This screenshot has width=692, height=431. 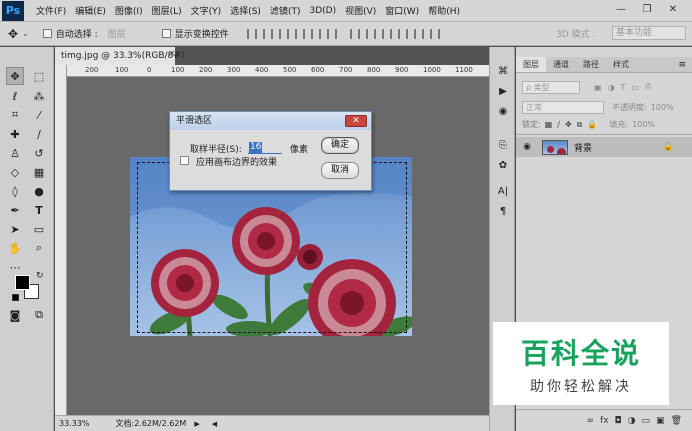 I want to click on layer-kind-filter: ρ 类型, so click(x=551, y=87).